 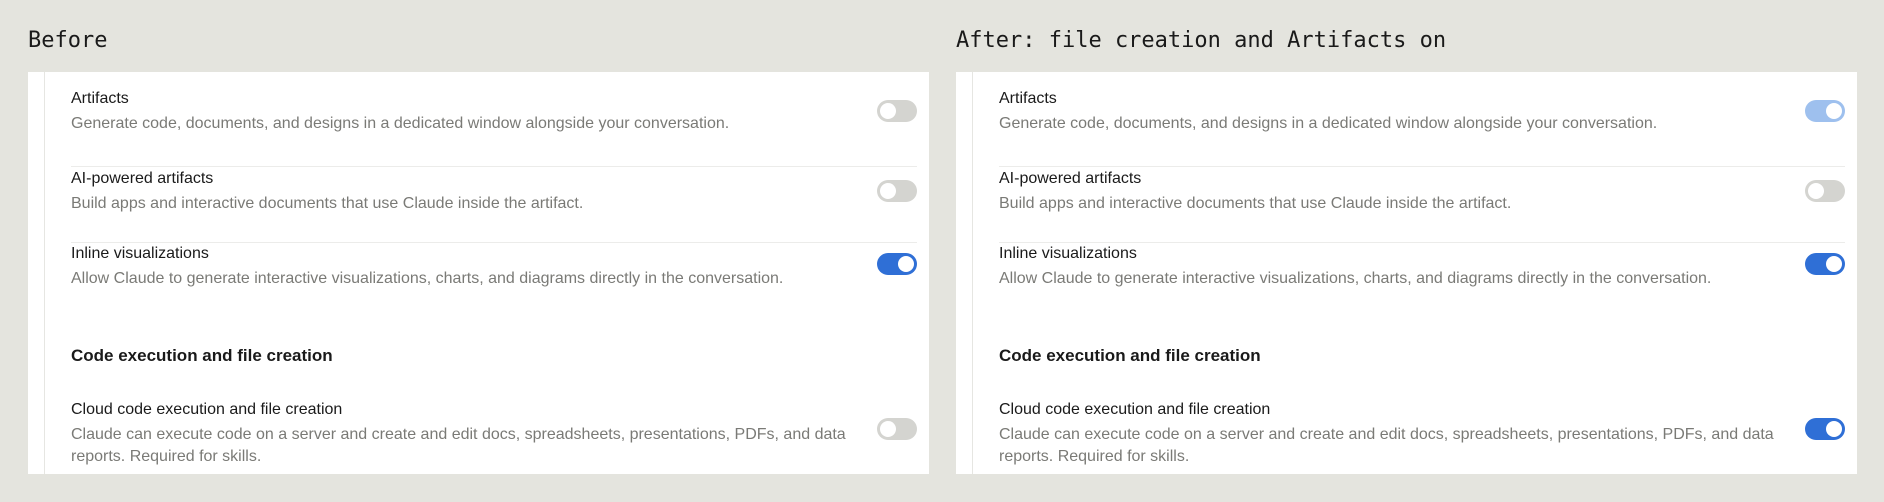 I want to click on panel-title-before: Before, so click(x=68, y=40).